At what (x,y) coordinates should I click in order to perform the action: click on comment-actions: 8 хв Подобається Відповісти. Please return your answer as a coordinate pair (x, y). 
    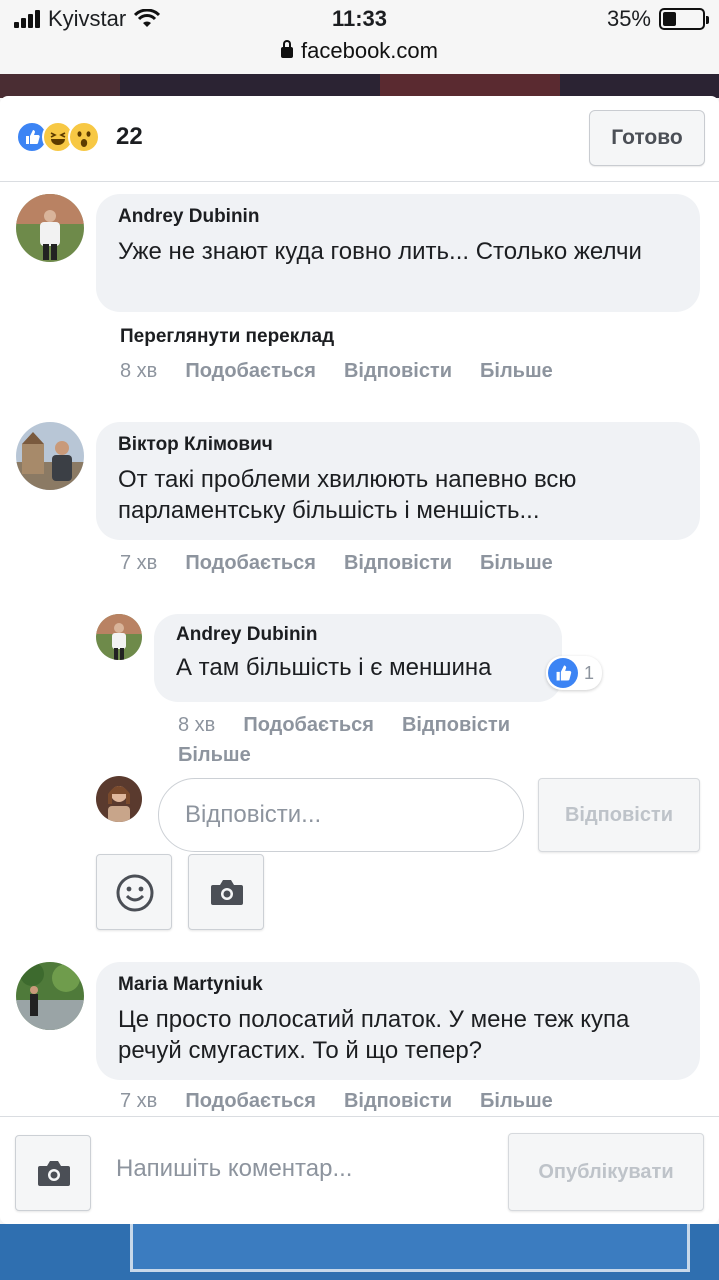
    Looking at the image, I should click on (358, 725).